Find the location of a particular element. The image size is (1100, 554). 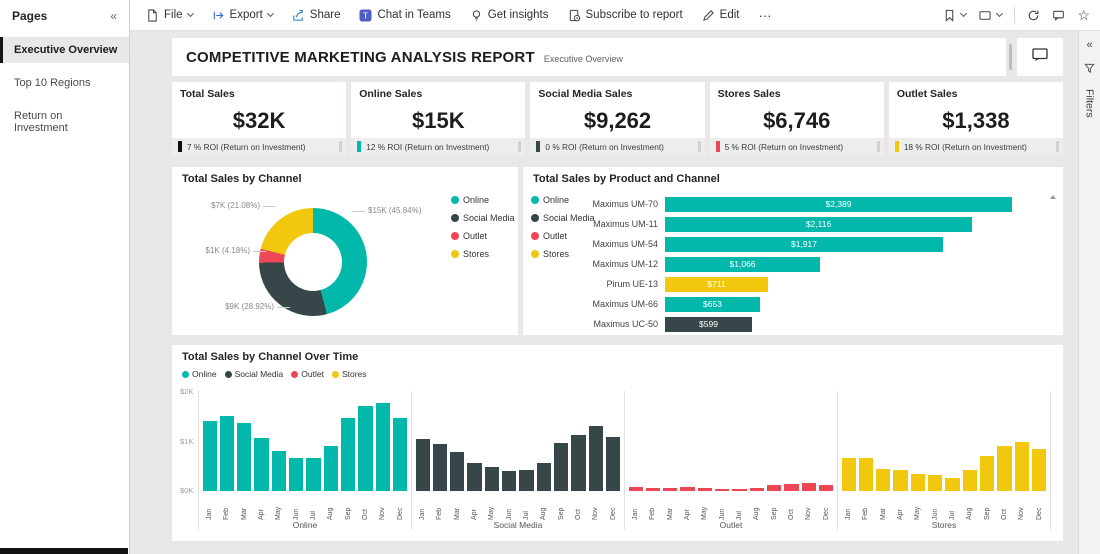

subscribe-button: Subscribe to report is located at coordinates (625, 15).